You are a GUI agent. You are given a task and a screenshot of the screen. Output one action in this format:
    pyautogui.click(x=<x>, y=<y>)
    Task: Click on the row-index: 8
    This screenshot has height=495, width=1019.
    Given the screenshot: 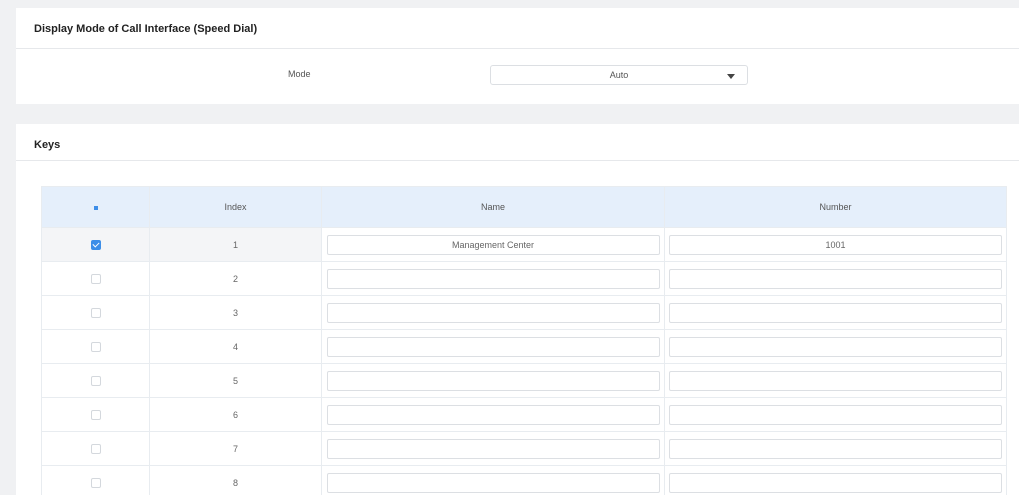 What is the action you would take?
    pyautogui.click(x=235, y=480)
    